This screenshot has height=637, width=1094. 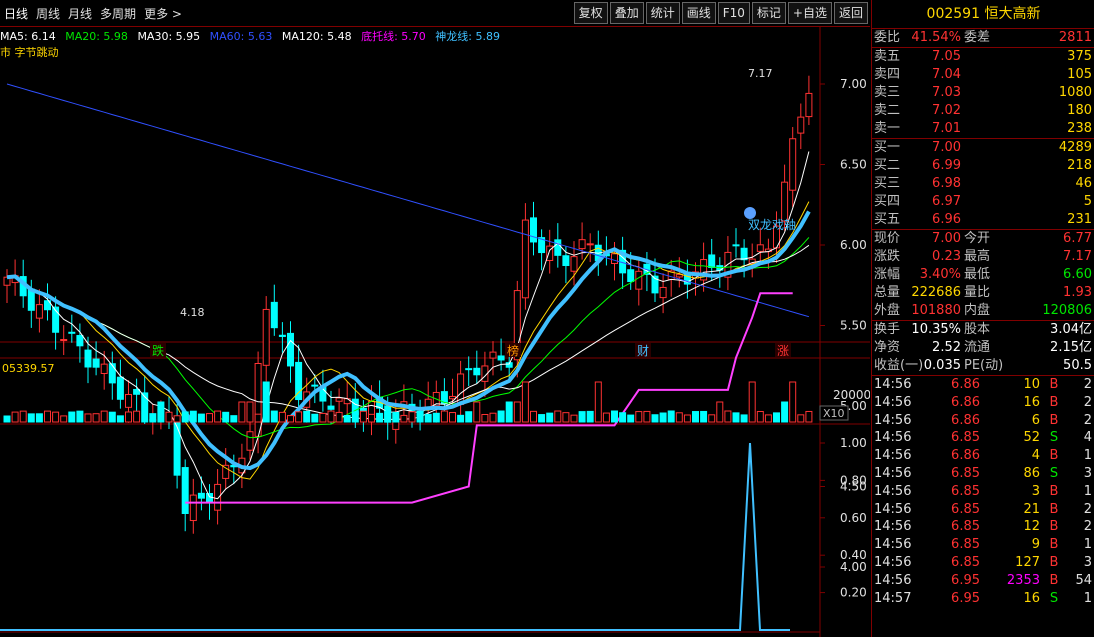 What do you see at coordinates (965, 420) in the screenshot?
I see `tick-price: 6.86` at bounding box center [965, 420].